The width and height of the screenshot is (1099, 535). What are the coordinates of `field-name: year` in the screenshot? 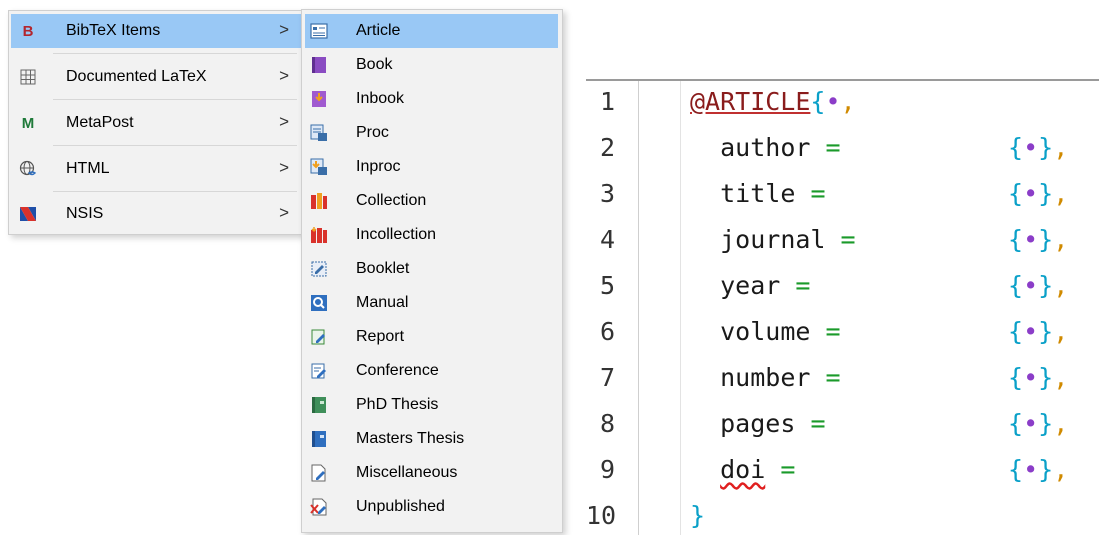 It's located at (750, 285).